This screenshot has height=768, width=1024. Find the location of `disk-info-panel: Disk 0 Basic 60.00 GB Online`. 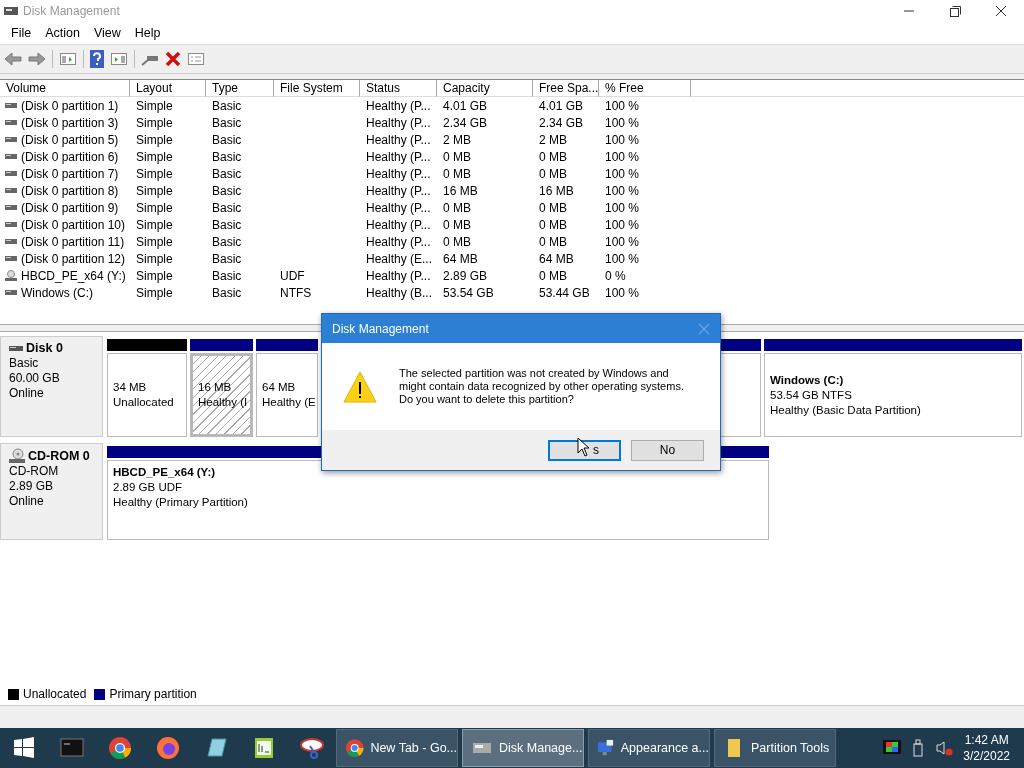

disk-info-panel: Disk 0 Basic 60.00 GB Online is located at coordinates (51, 386).